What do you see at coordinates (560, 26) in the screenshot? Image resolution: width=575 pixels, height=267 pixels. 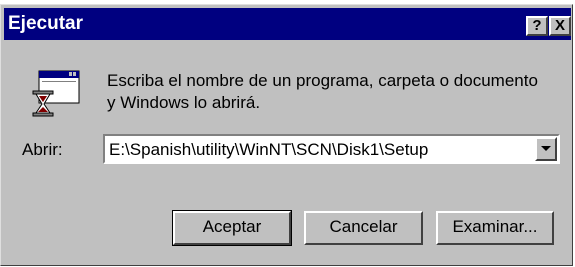 I see `close-button: X` at bounding box center [560, 26].